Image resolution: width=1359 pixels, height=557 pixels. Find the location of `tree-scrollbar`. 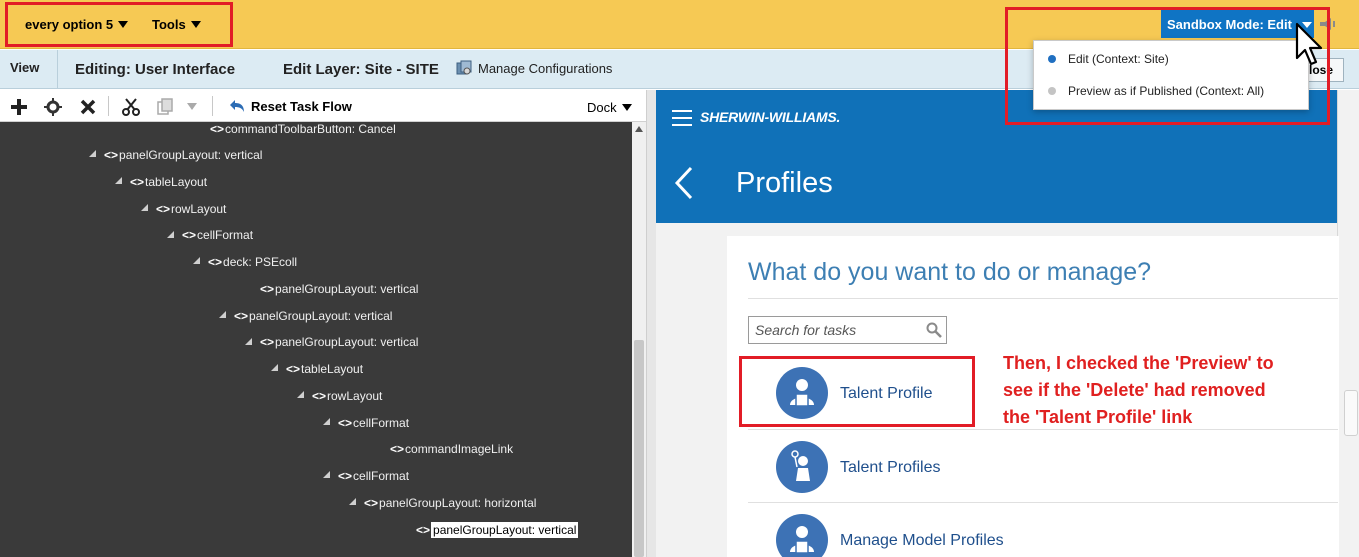

tree-scrollbar is located at coordinates (639, 339).